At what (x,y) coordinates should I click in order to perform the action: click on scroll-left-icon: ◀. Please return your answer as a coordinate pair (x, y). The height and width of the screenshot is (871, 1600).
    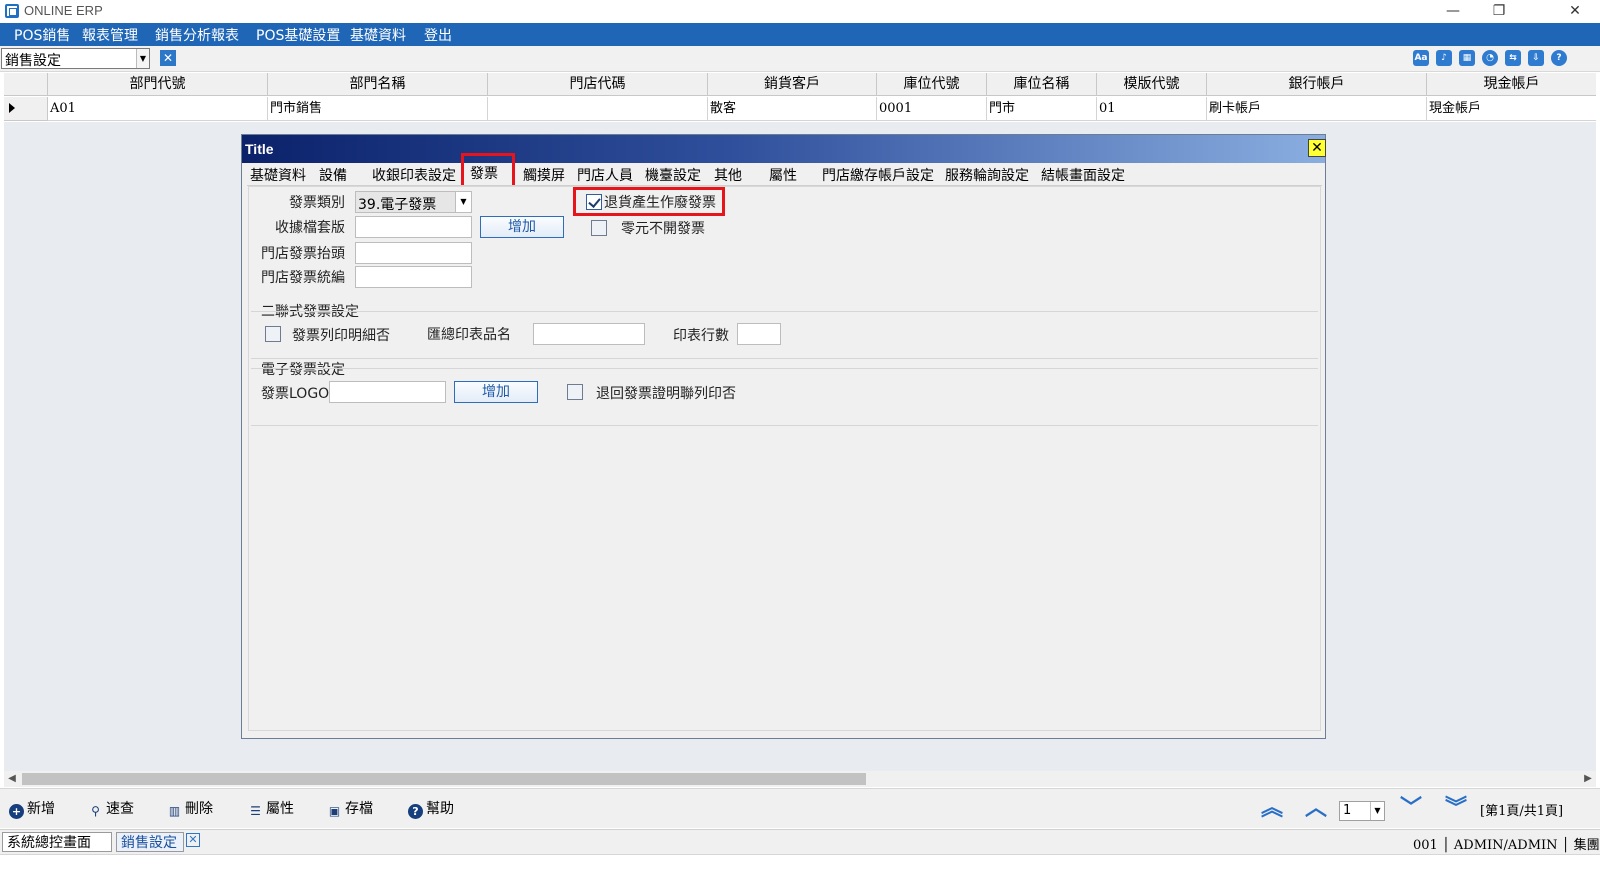
    Looking at the image, I should click on (12, 779).